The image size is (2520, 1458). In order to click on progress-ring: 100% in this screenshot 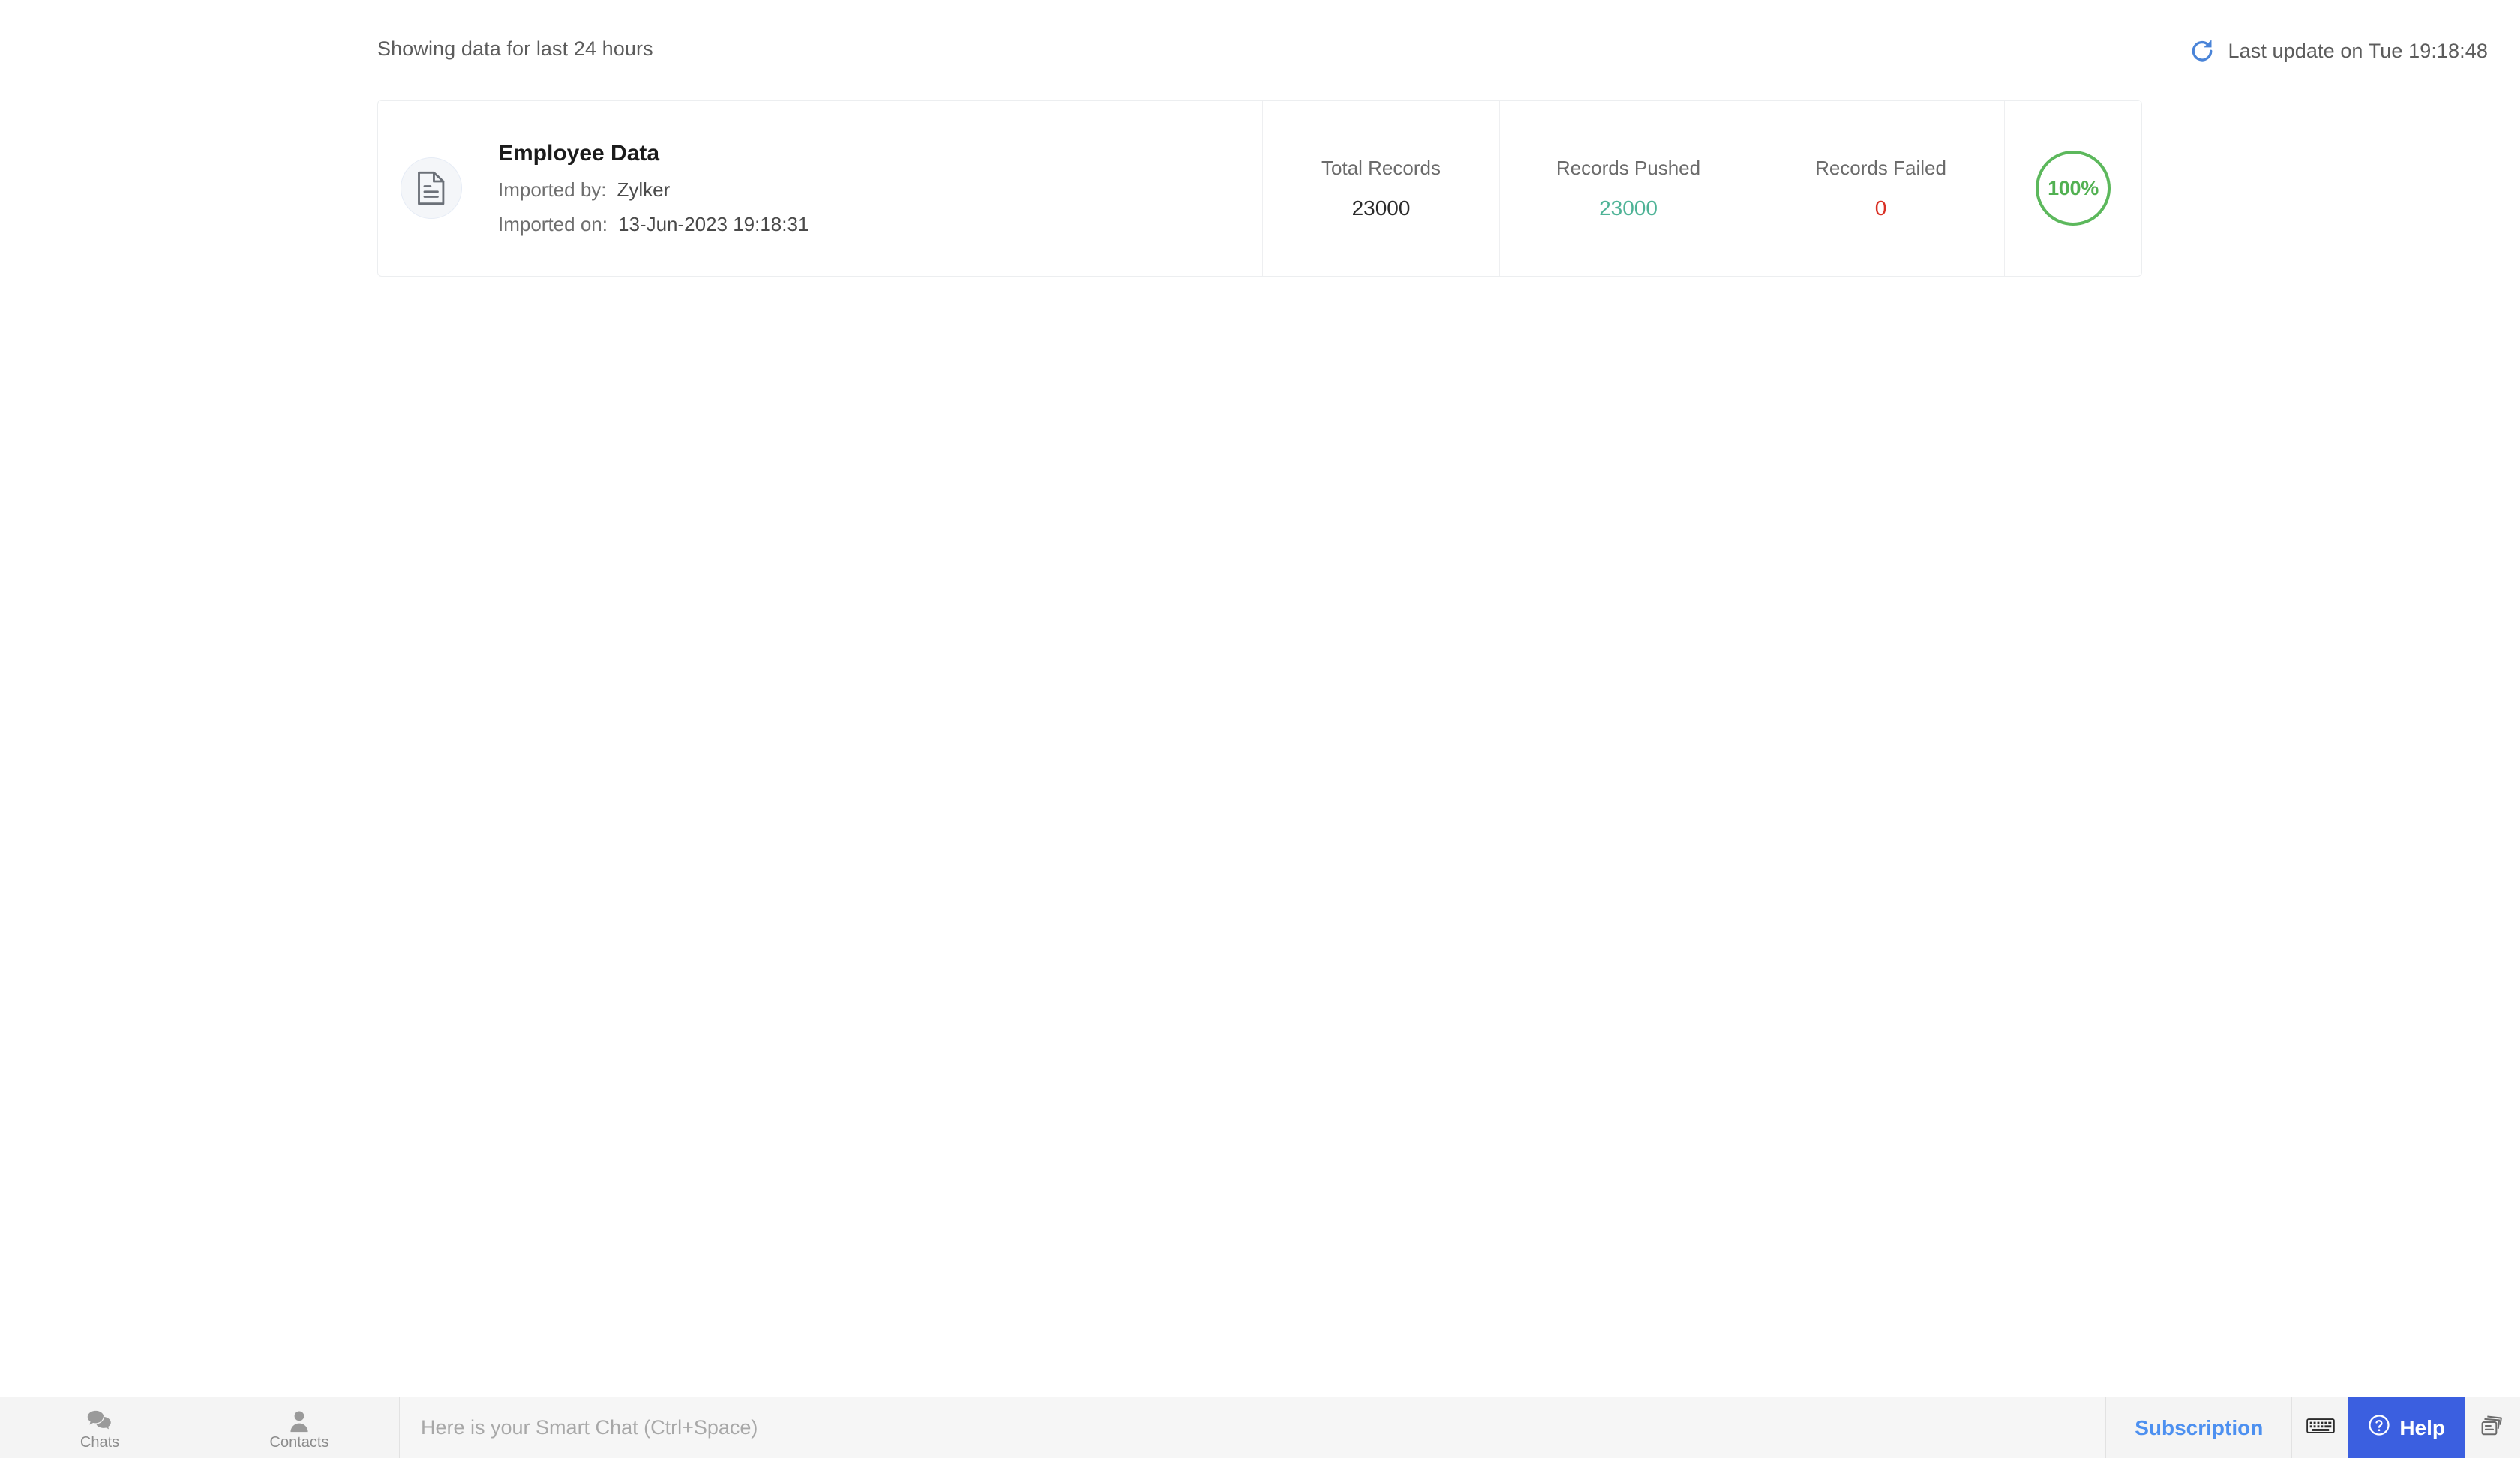, I will do `click(2073, 188)`.